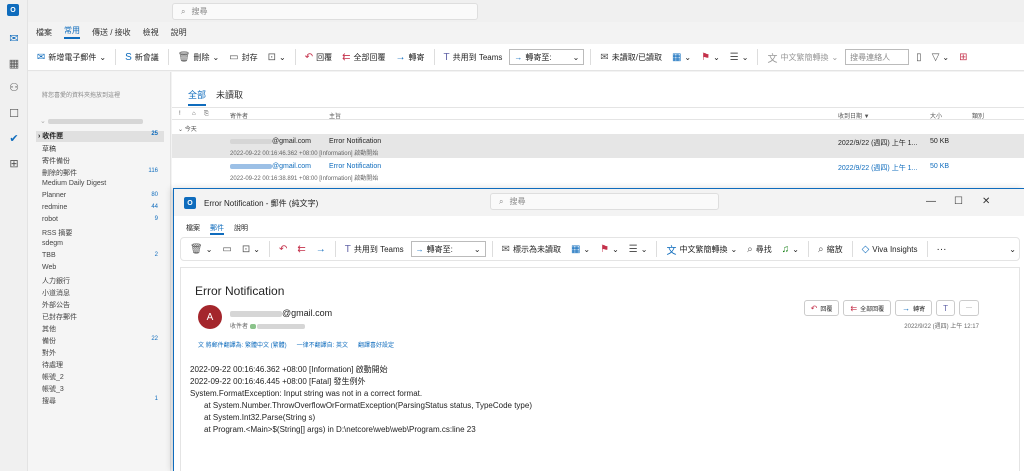 Image resolution: width=1024 pixels, height=471 pixels. I want to click on new-meeting-button: S 新會議, so click(142, 57).